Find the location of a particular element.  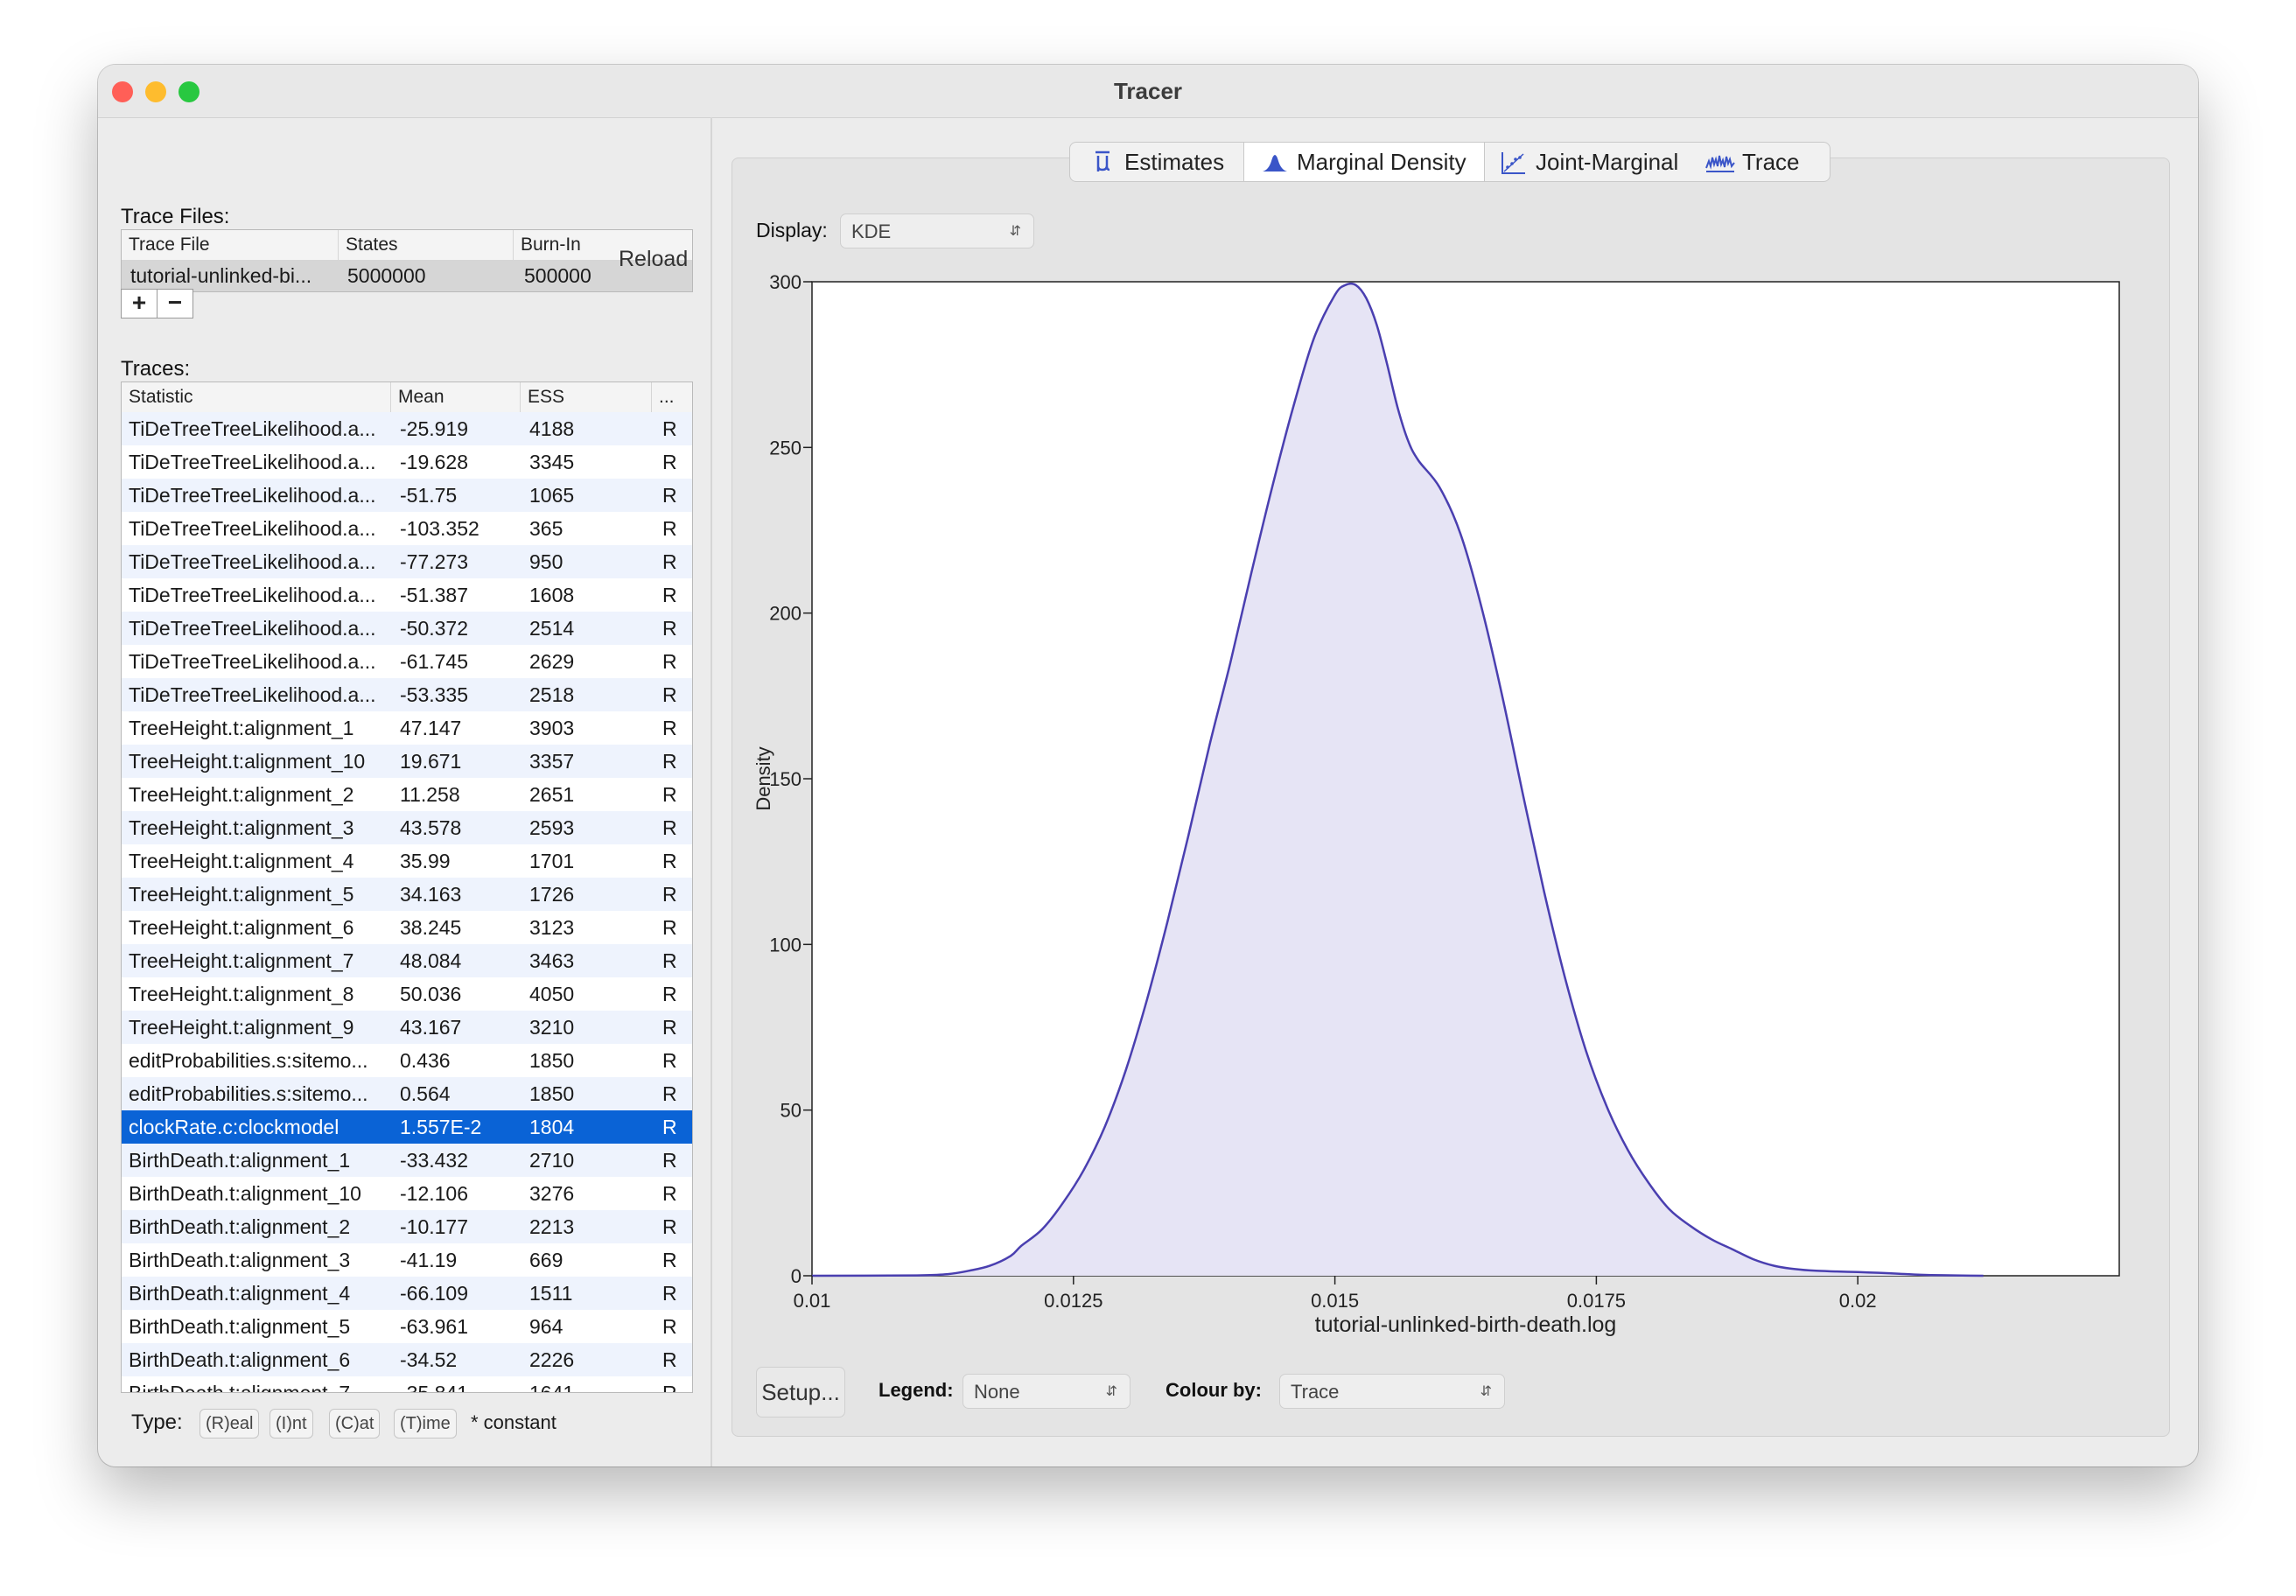

trace-ess: 964 is located at coordinates (546, 1326).